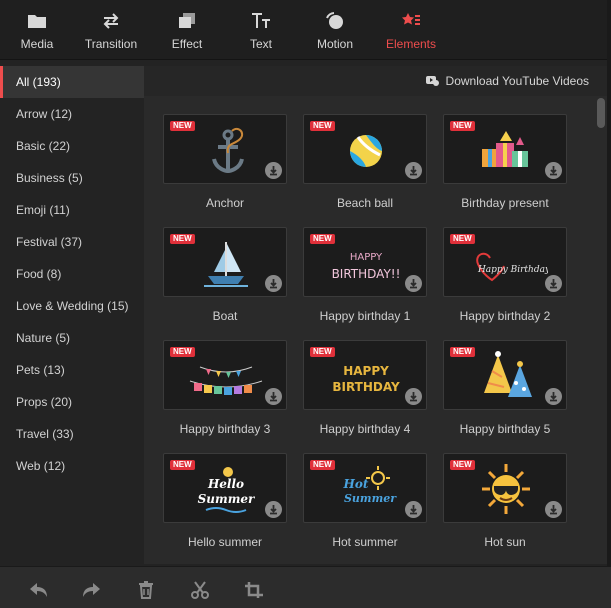  What do you see at coordinates (601, 330) in the screenshot?
I see `panel-scrollbar` at bounding box center [601, 330].